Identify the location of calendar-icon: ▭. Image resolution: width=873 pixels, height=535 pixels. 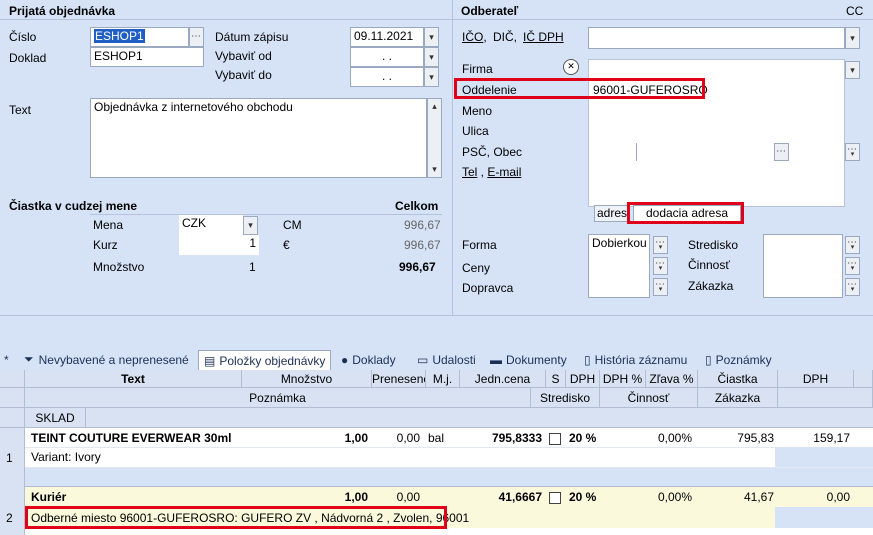
(423, 359).